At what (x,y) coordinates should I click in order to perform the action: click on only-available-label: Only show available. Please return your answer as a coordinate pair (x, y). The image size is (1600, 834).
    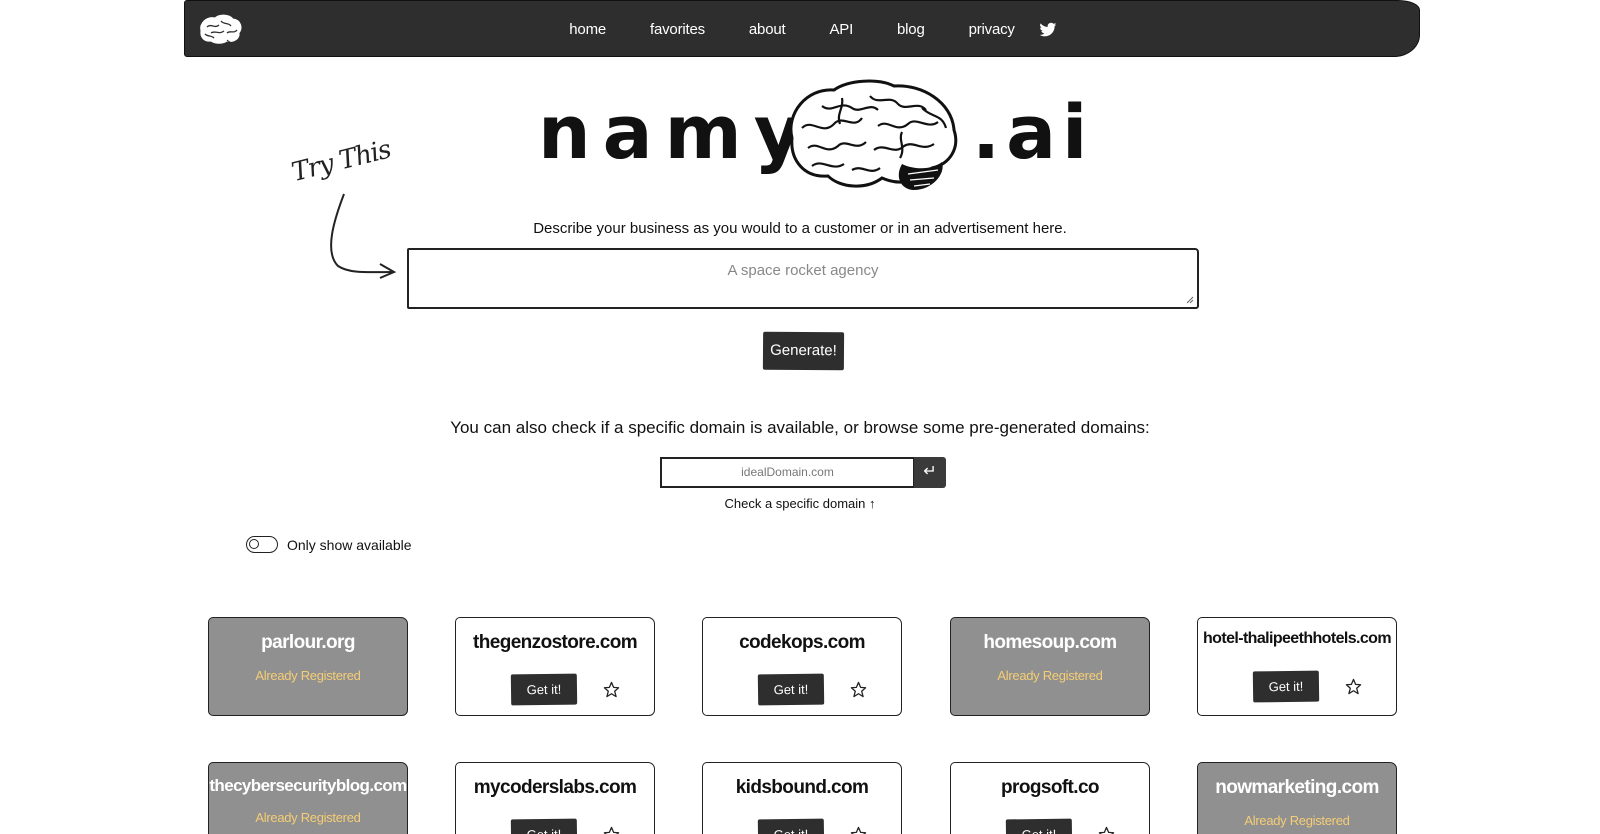
    Looking at the image, I should click on (349, 544).